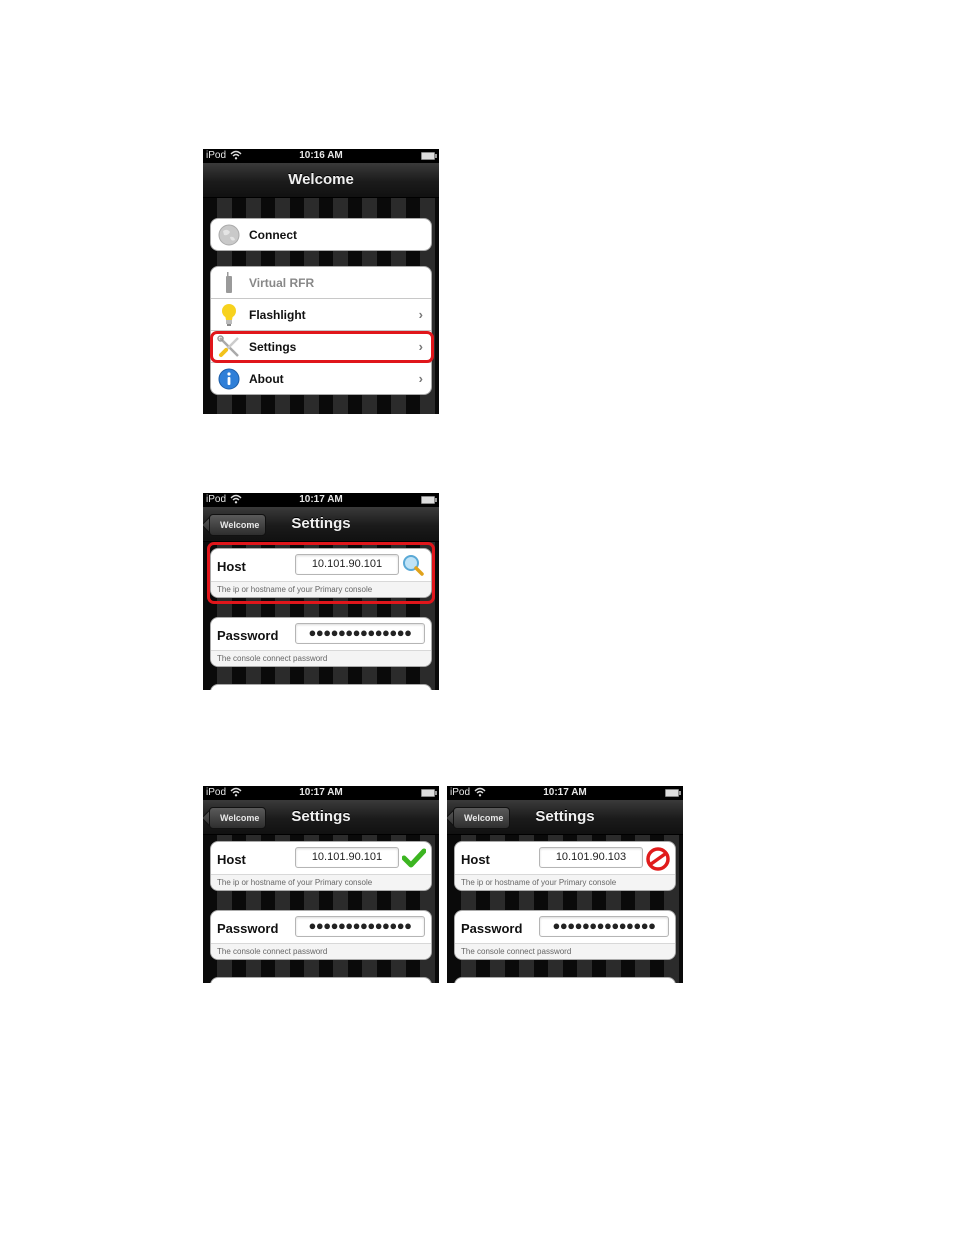 Image resolution: width=954 pixels, height=1235 pixels. Describe the element at coordinates (273, 346) in the screenshot. I see `menu-item-label: Settings` at that location.